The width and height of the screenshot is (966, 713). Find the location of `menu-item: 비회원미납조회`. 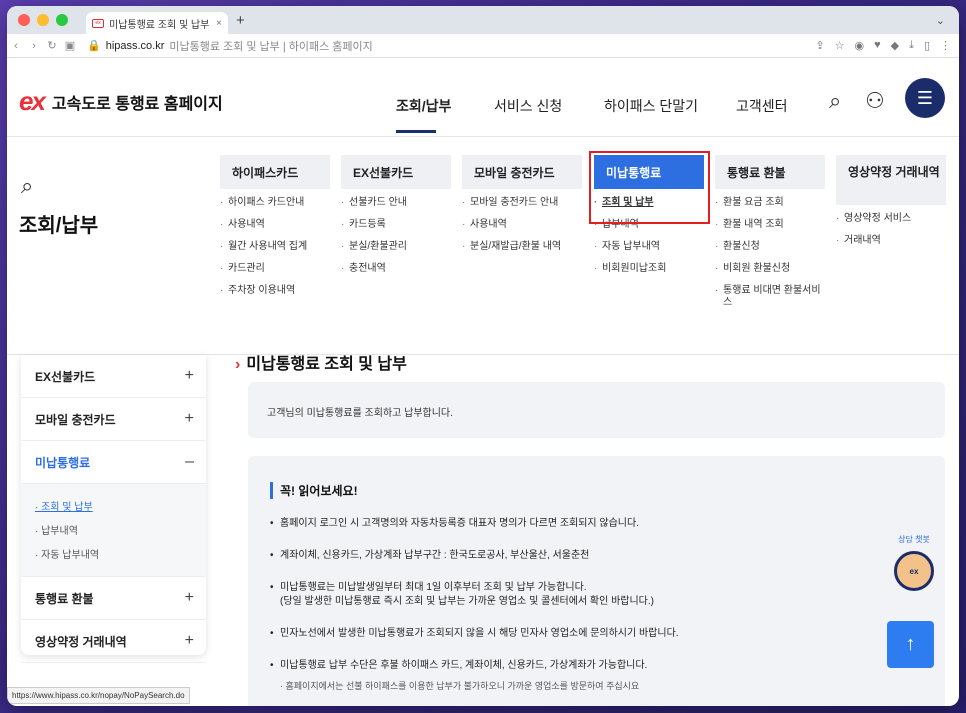

menu-item: 비회원미납조회 is located at coordinates (649, 269).